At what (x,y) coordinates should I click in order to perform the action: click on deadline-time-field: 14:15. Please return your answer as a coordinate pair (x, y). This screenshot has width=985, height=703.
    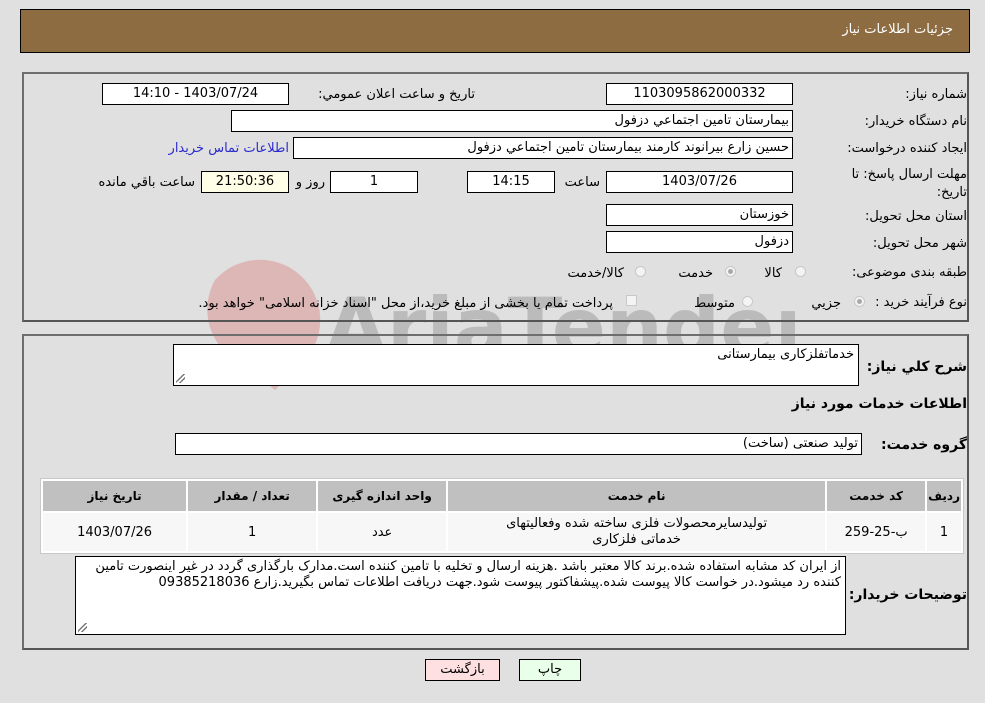
    Looking at the image, I should click on (511, 182).